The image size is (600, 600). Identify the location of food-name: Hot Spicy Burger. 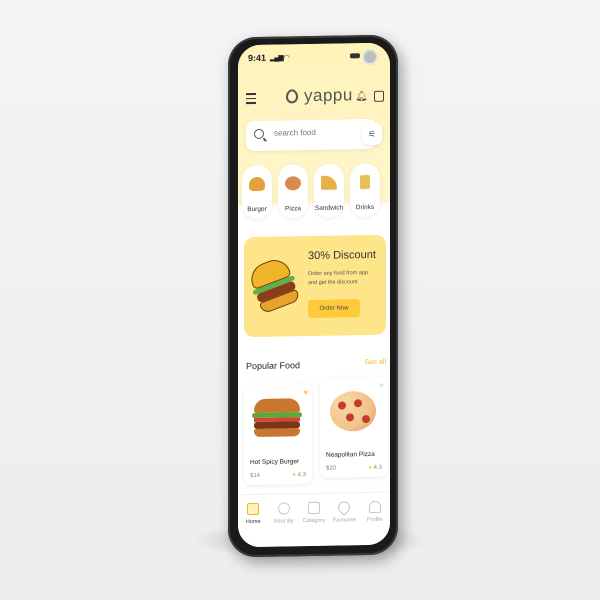
(275, 462).